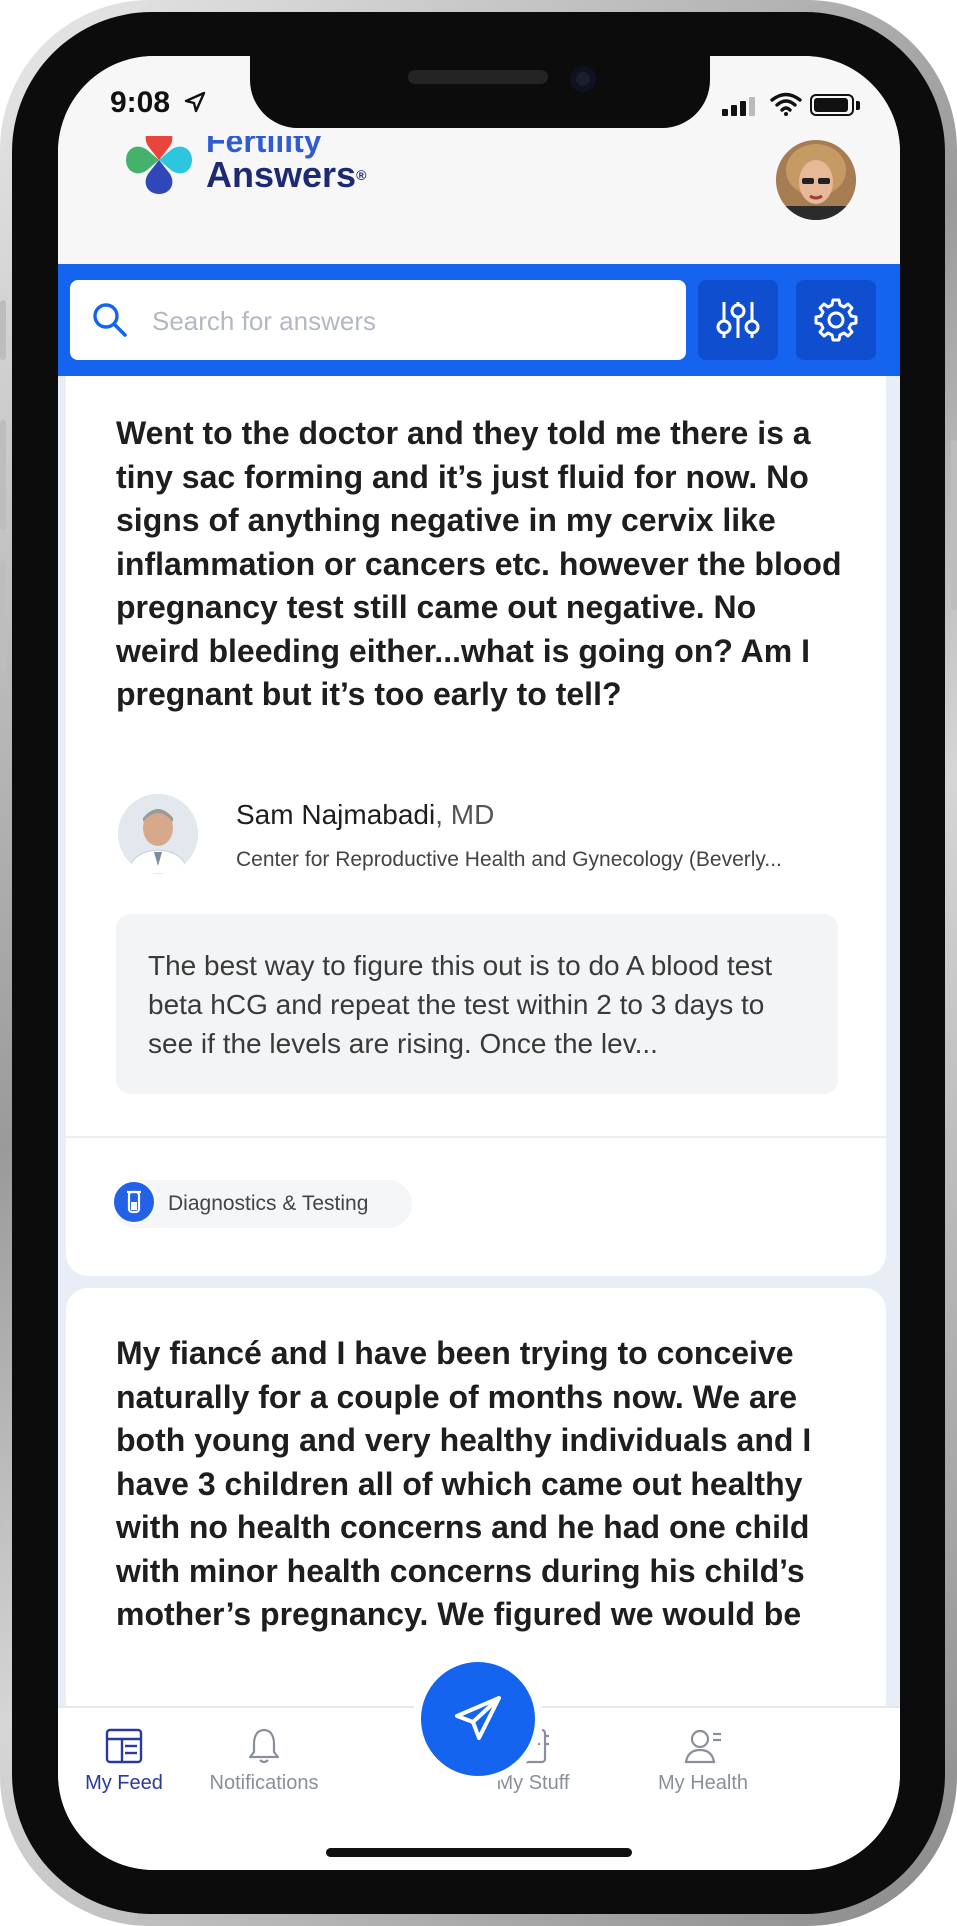 This screenshot has width=957, height=1926. Describe the element at coordinates (465, 814) in the screenshot. I see `doctor-credential: , MD` at that location.